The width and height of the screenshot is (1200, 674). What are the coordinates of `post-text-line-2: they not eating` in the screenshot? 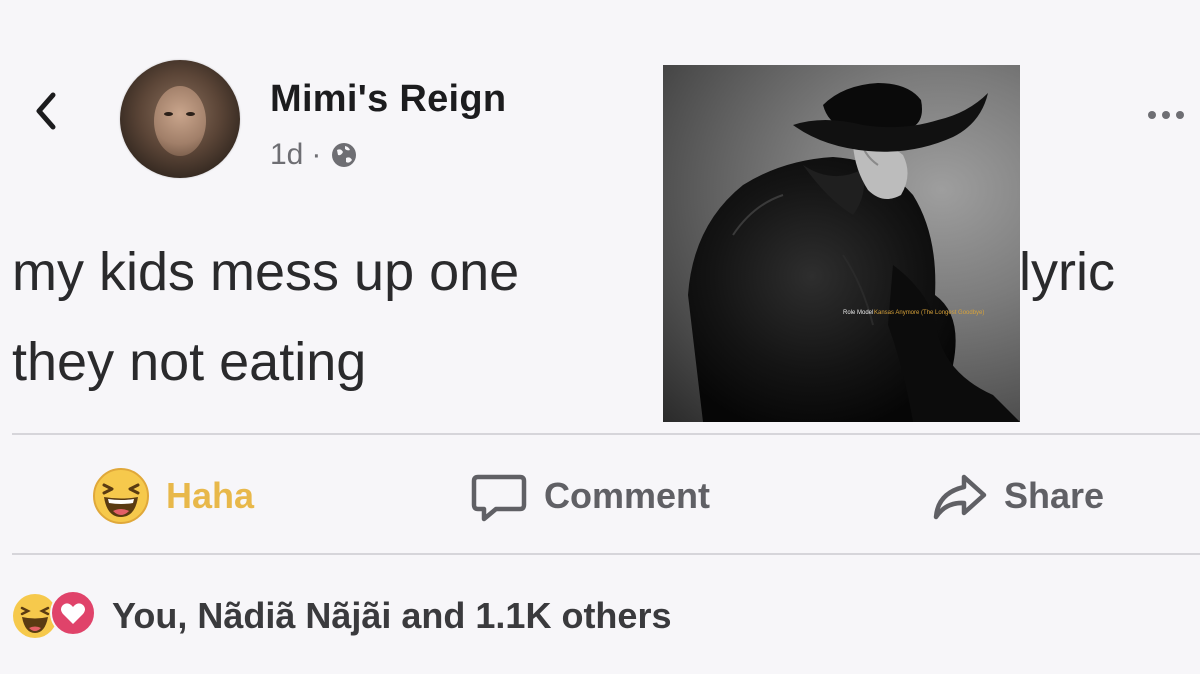 It's located at (189, 362).